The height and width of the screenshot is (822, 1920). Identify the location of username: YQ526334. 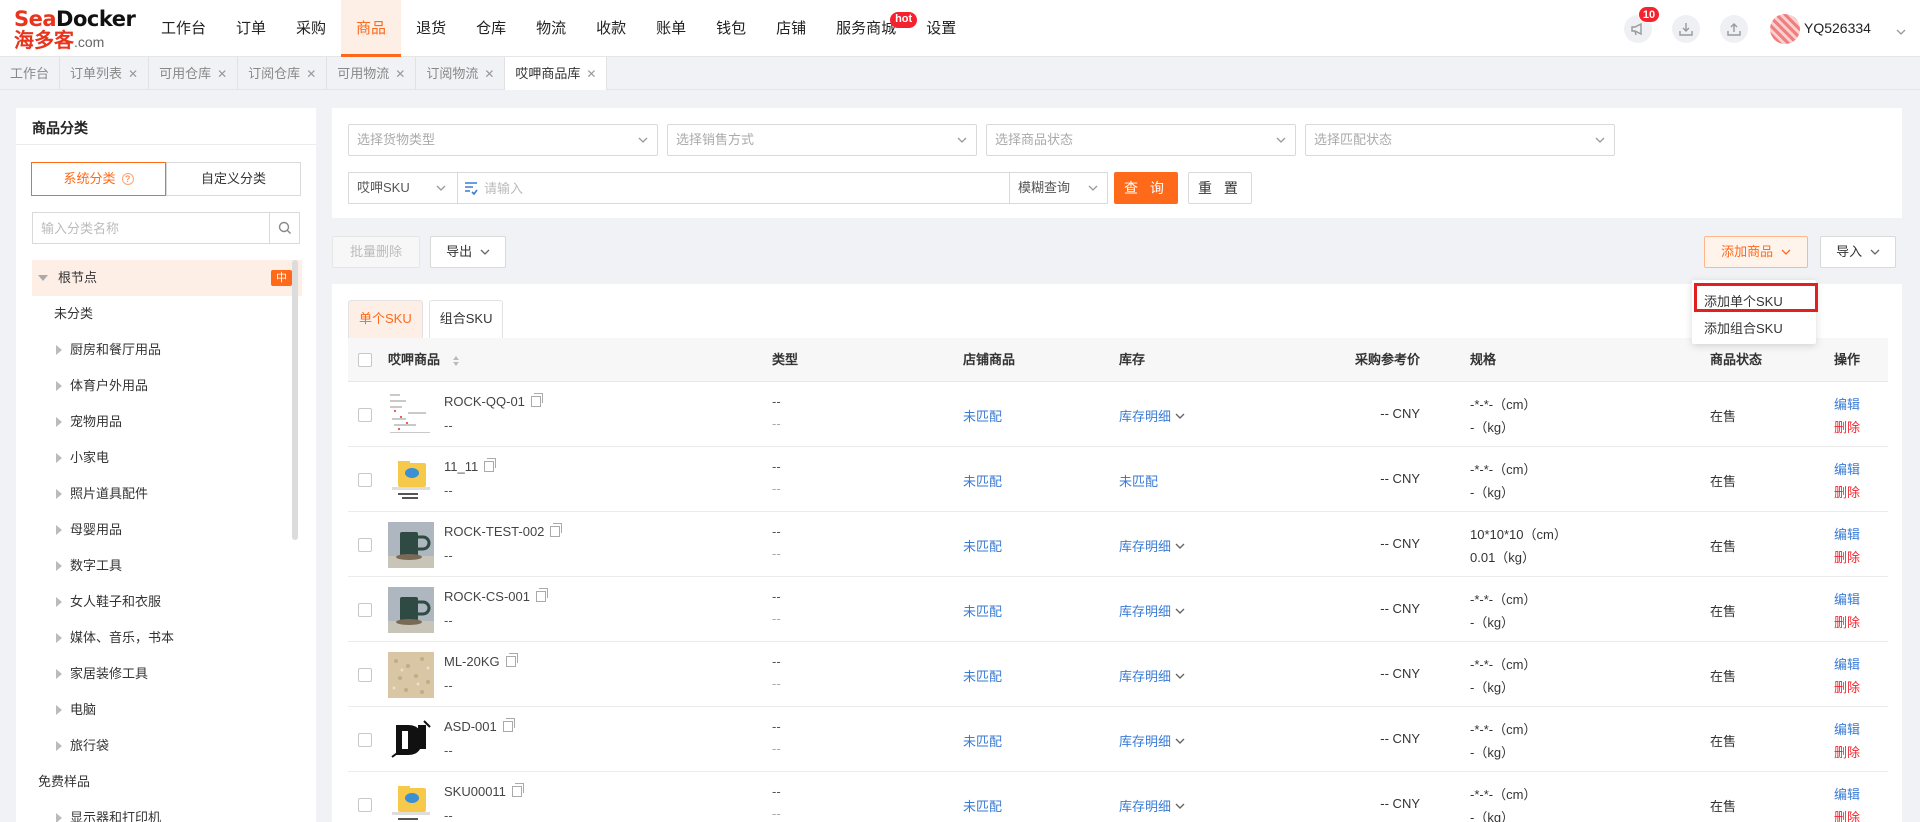
(1837, 28).